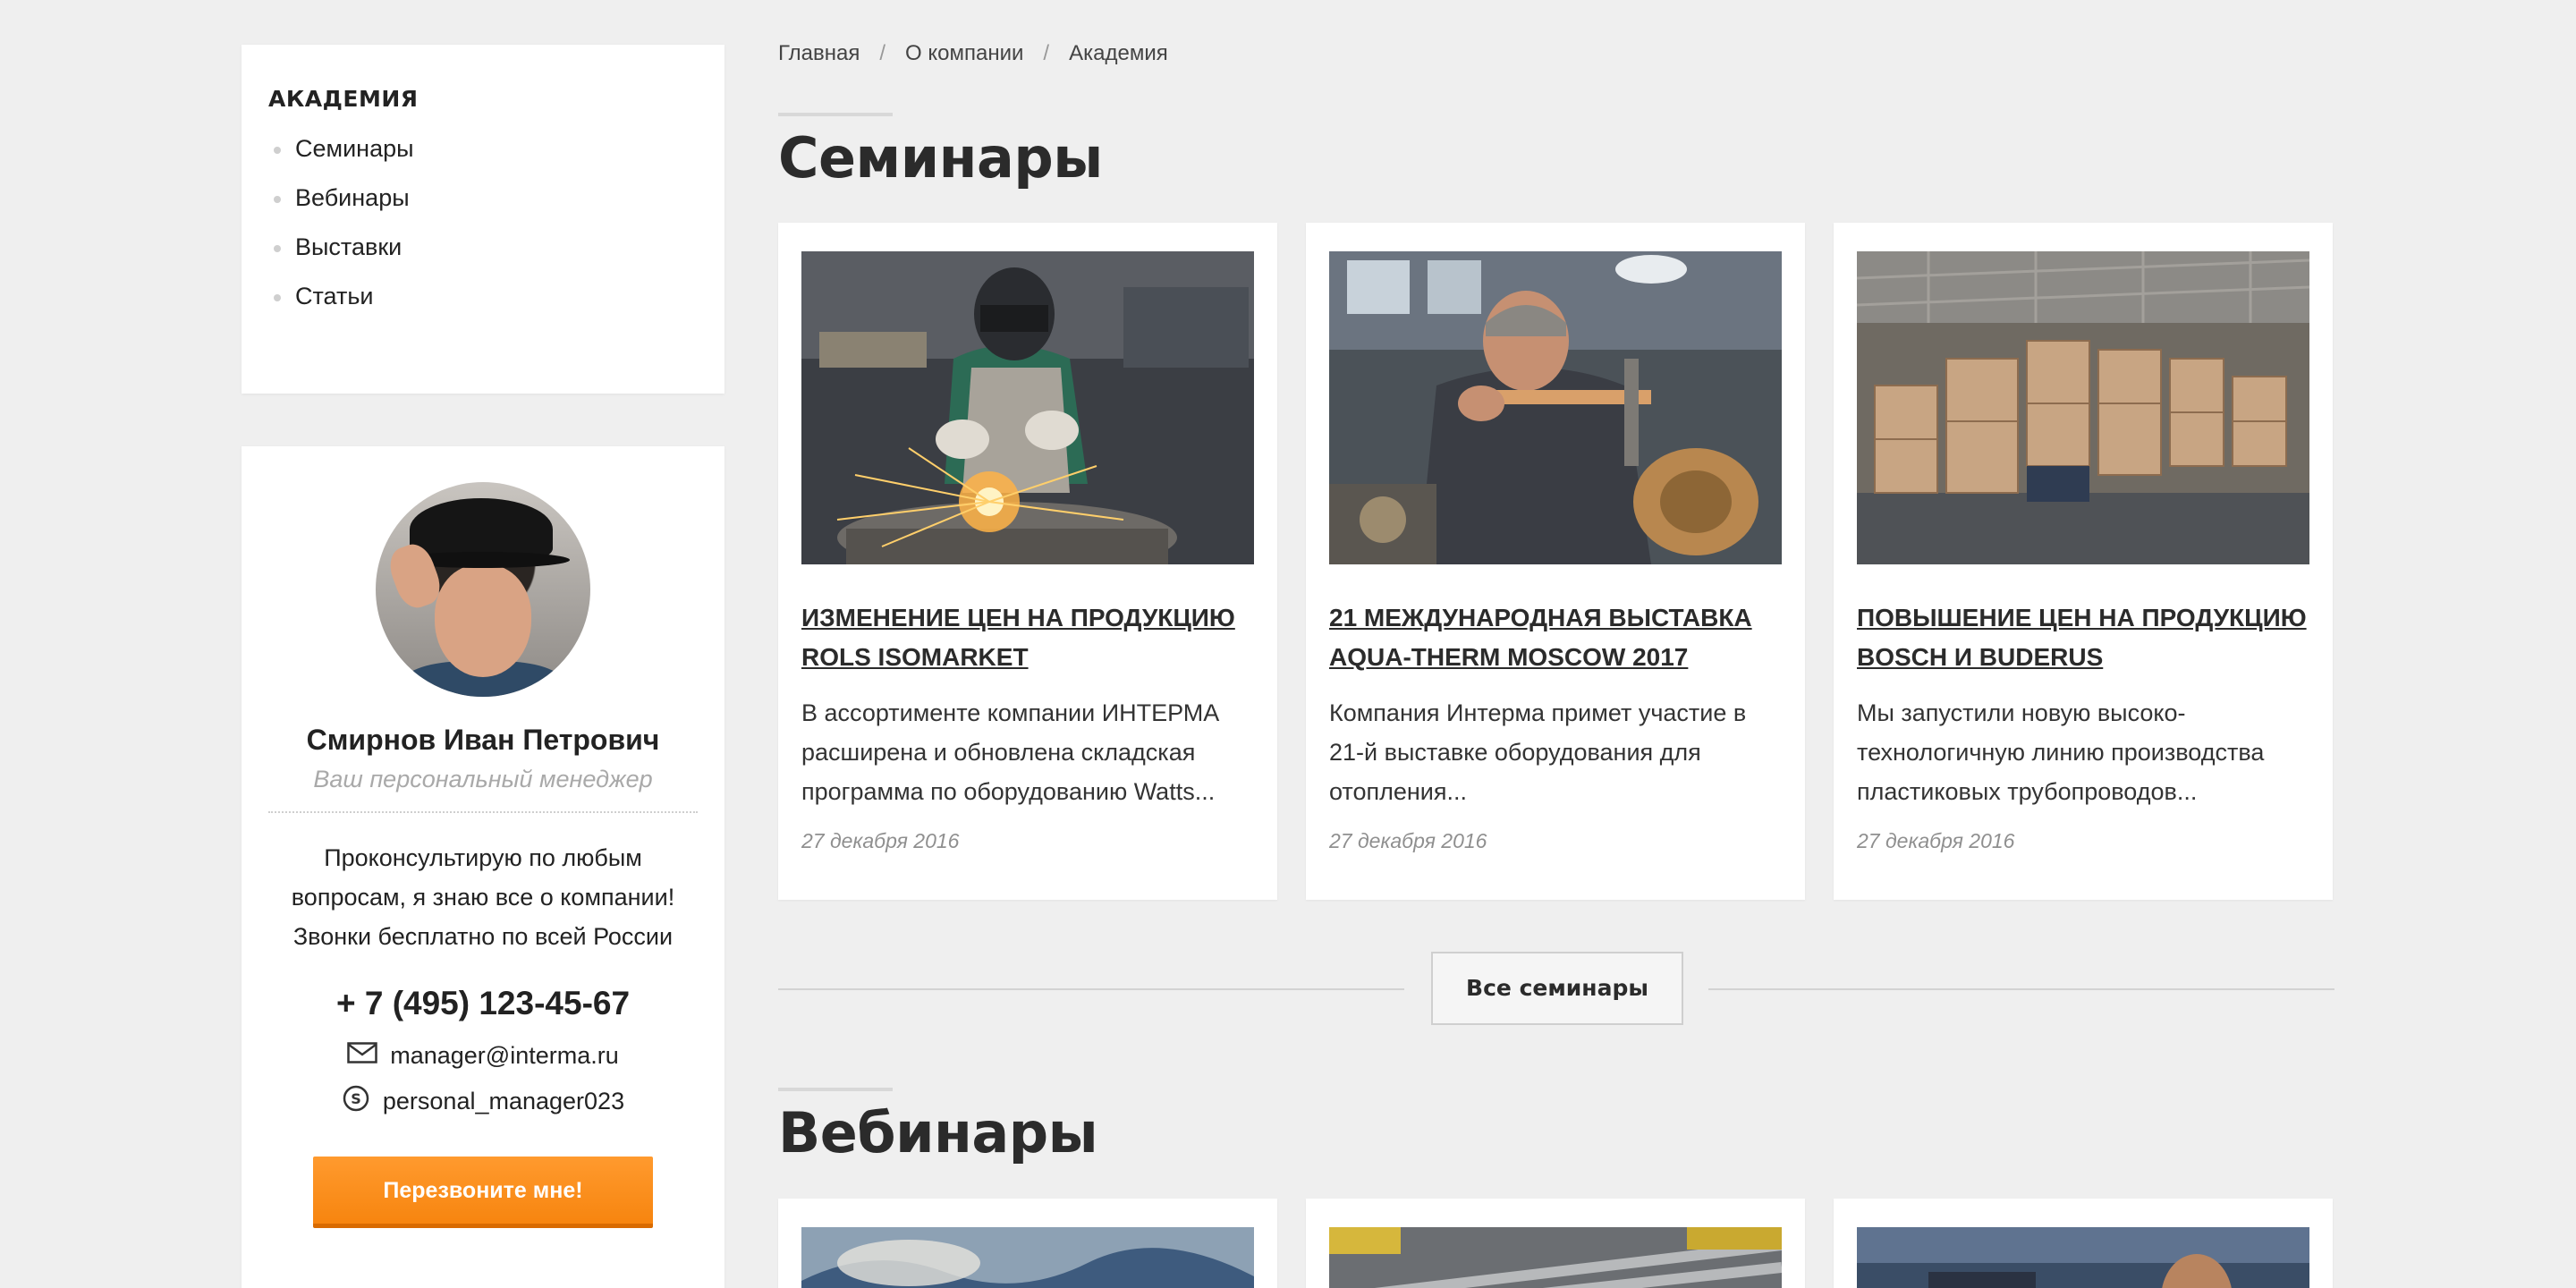 This screenshot has width=2576, height=1288. I want to click on sidebar-item-webinars: Вебинары, so click(483, 198).